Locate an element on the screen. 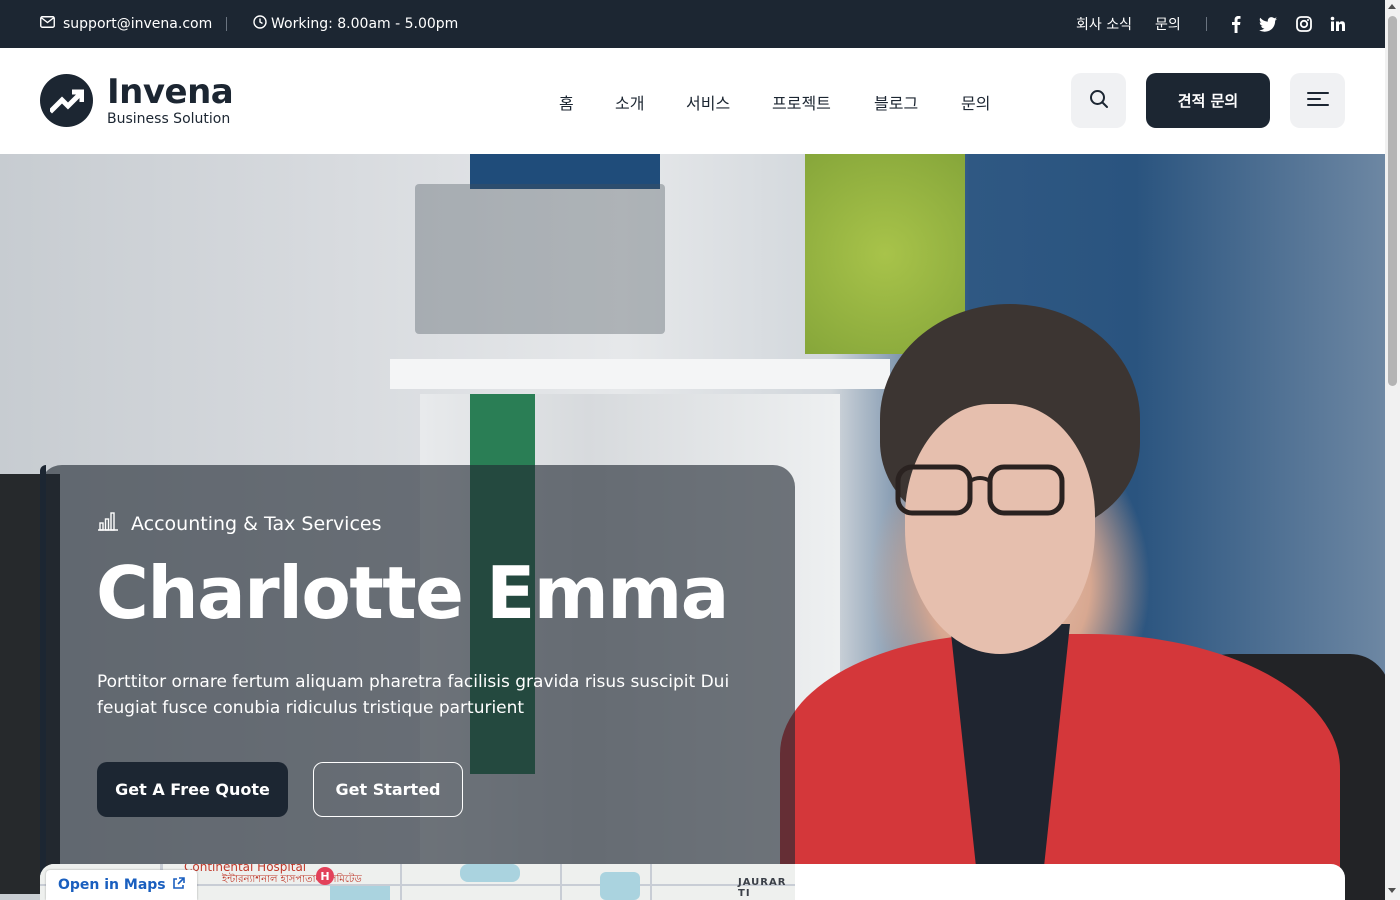 The height and width of the screenshot is (900, 1400). nav-item-projects: 프로젝트 is located at coordinates (801, 102).